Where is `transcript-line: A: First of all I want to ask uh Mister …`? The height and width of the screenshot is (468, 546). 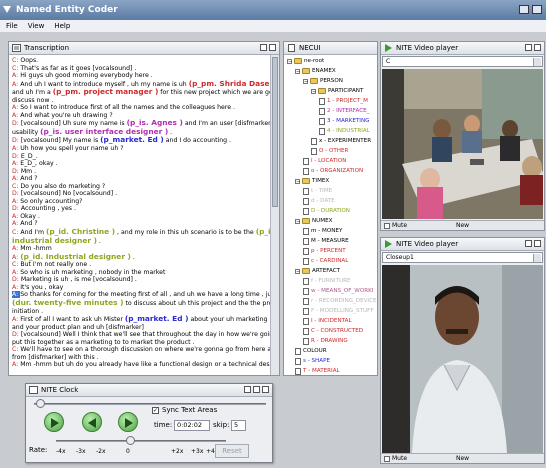 transcript-line: A: First of all I want to ask uh Mister … is located at coordinates (141, 319).